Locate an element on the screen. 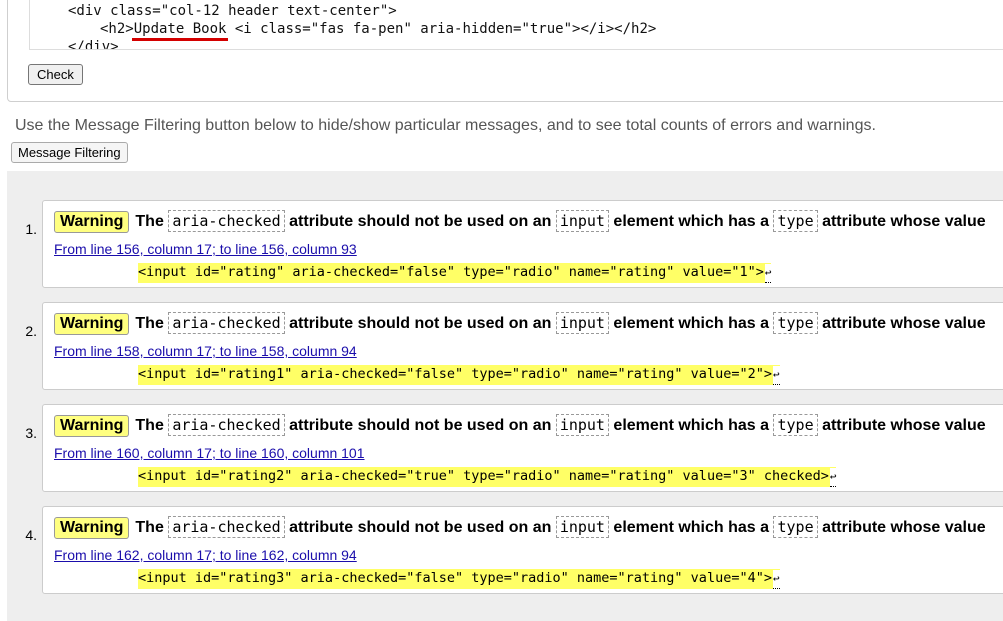 Image resolution: width=1003 pixels, height=621 pixels. message-number: 3. is located at coordinates (31, 433).